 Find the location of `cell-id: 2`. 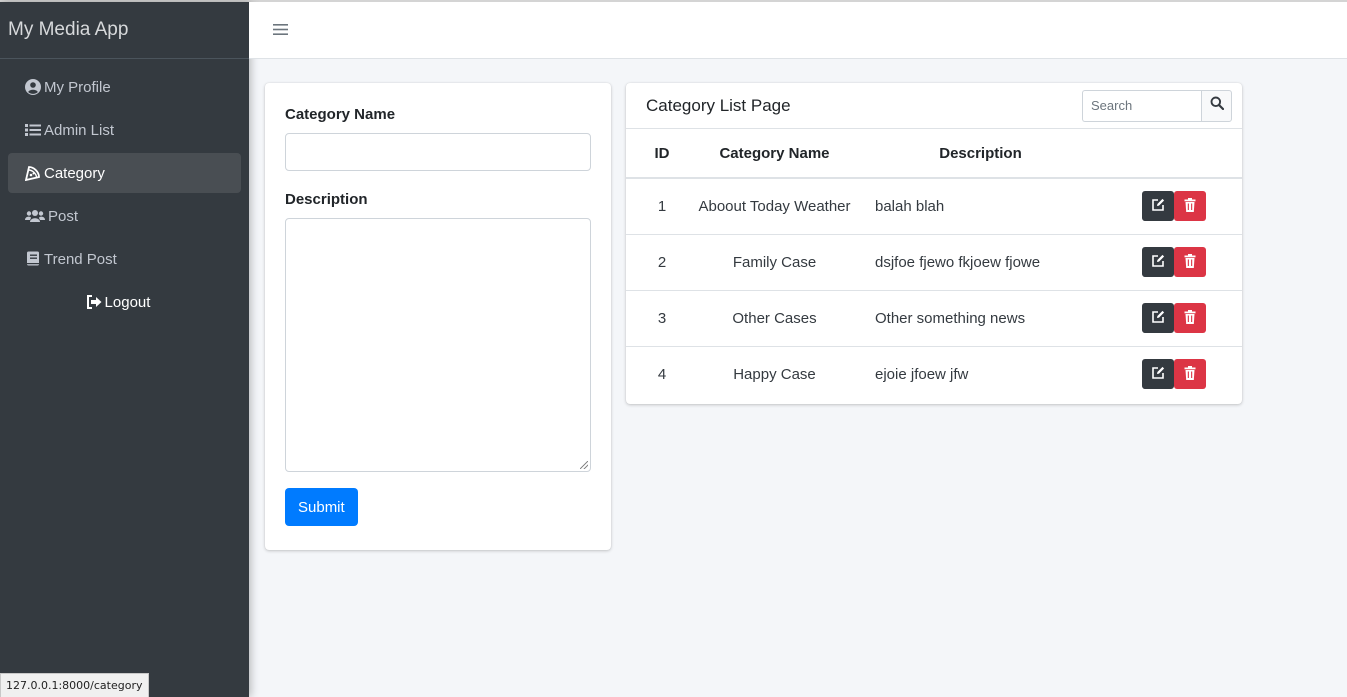

cell-id: 2 is located at coordinates (662, 262).